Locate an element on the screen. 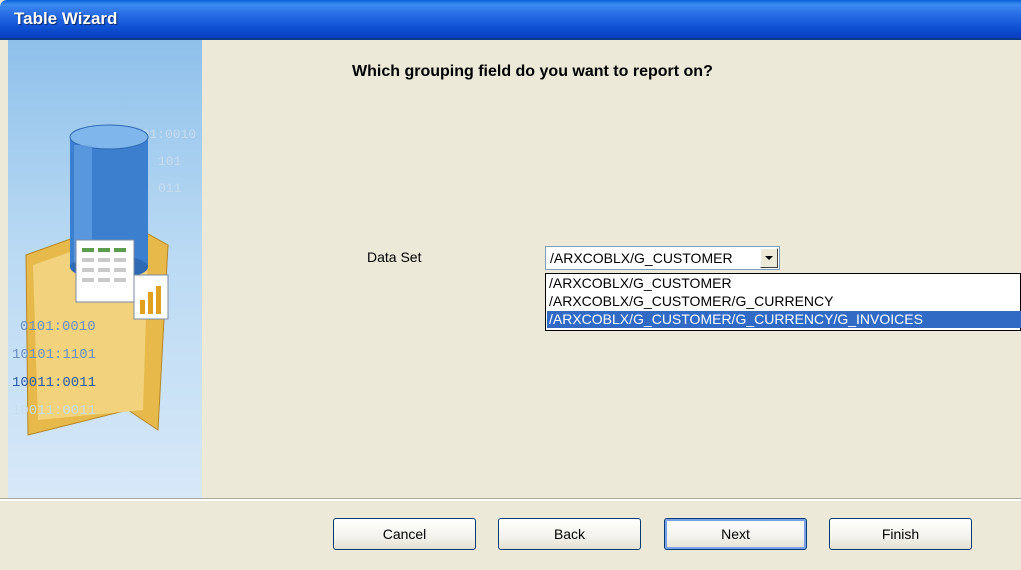  title-bar: Table Wizard is located at coordinates (510, 20).